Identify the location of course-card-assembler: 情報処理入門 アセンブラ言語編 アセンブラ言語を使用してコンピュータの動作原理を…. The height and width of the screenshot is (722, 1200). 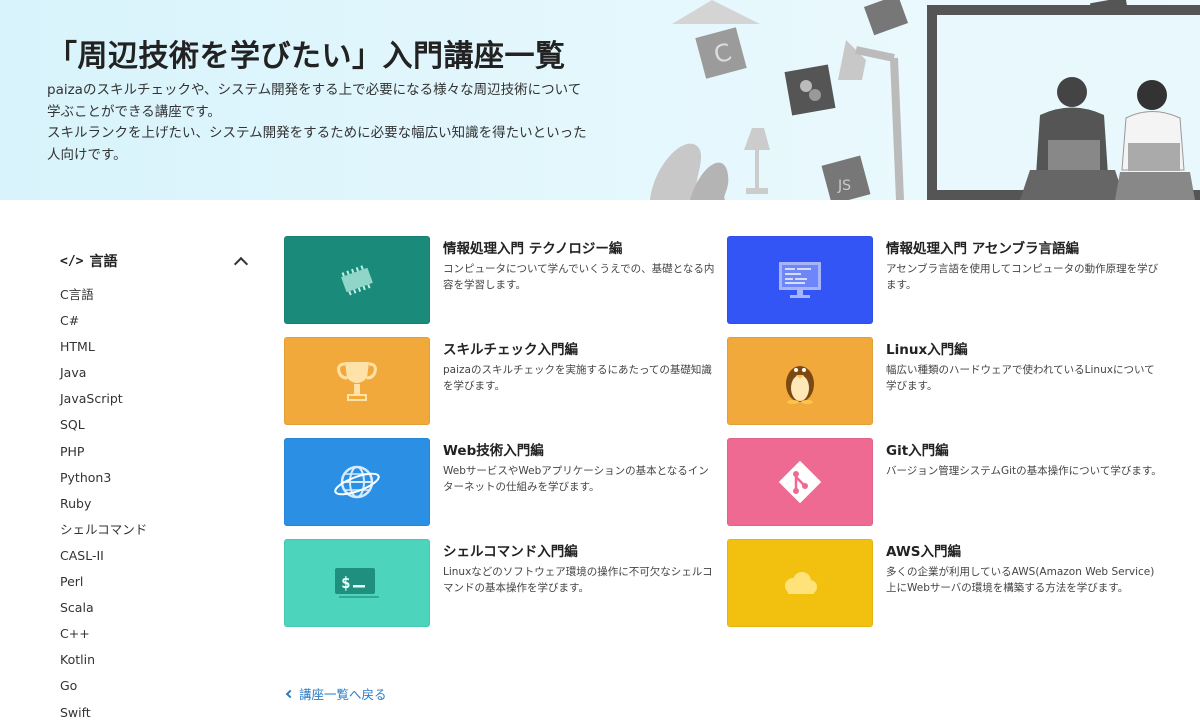
(947, 280).